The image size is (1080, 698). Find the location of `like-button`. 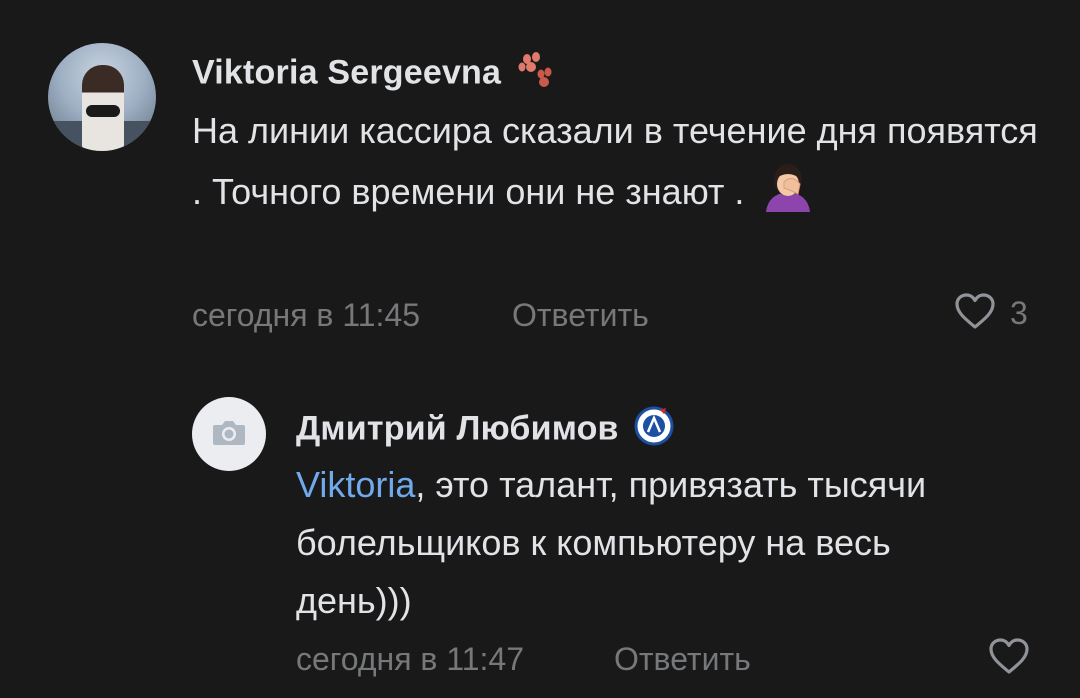

like-button is located at coordinates (1009, 658).